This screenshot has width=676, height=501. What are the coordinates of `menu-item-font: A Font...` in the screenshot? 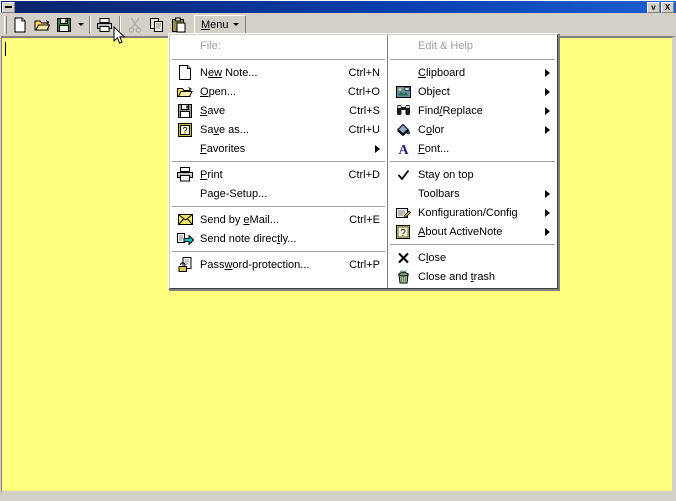 It's located at (472, 148).